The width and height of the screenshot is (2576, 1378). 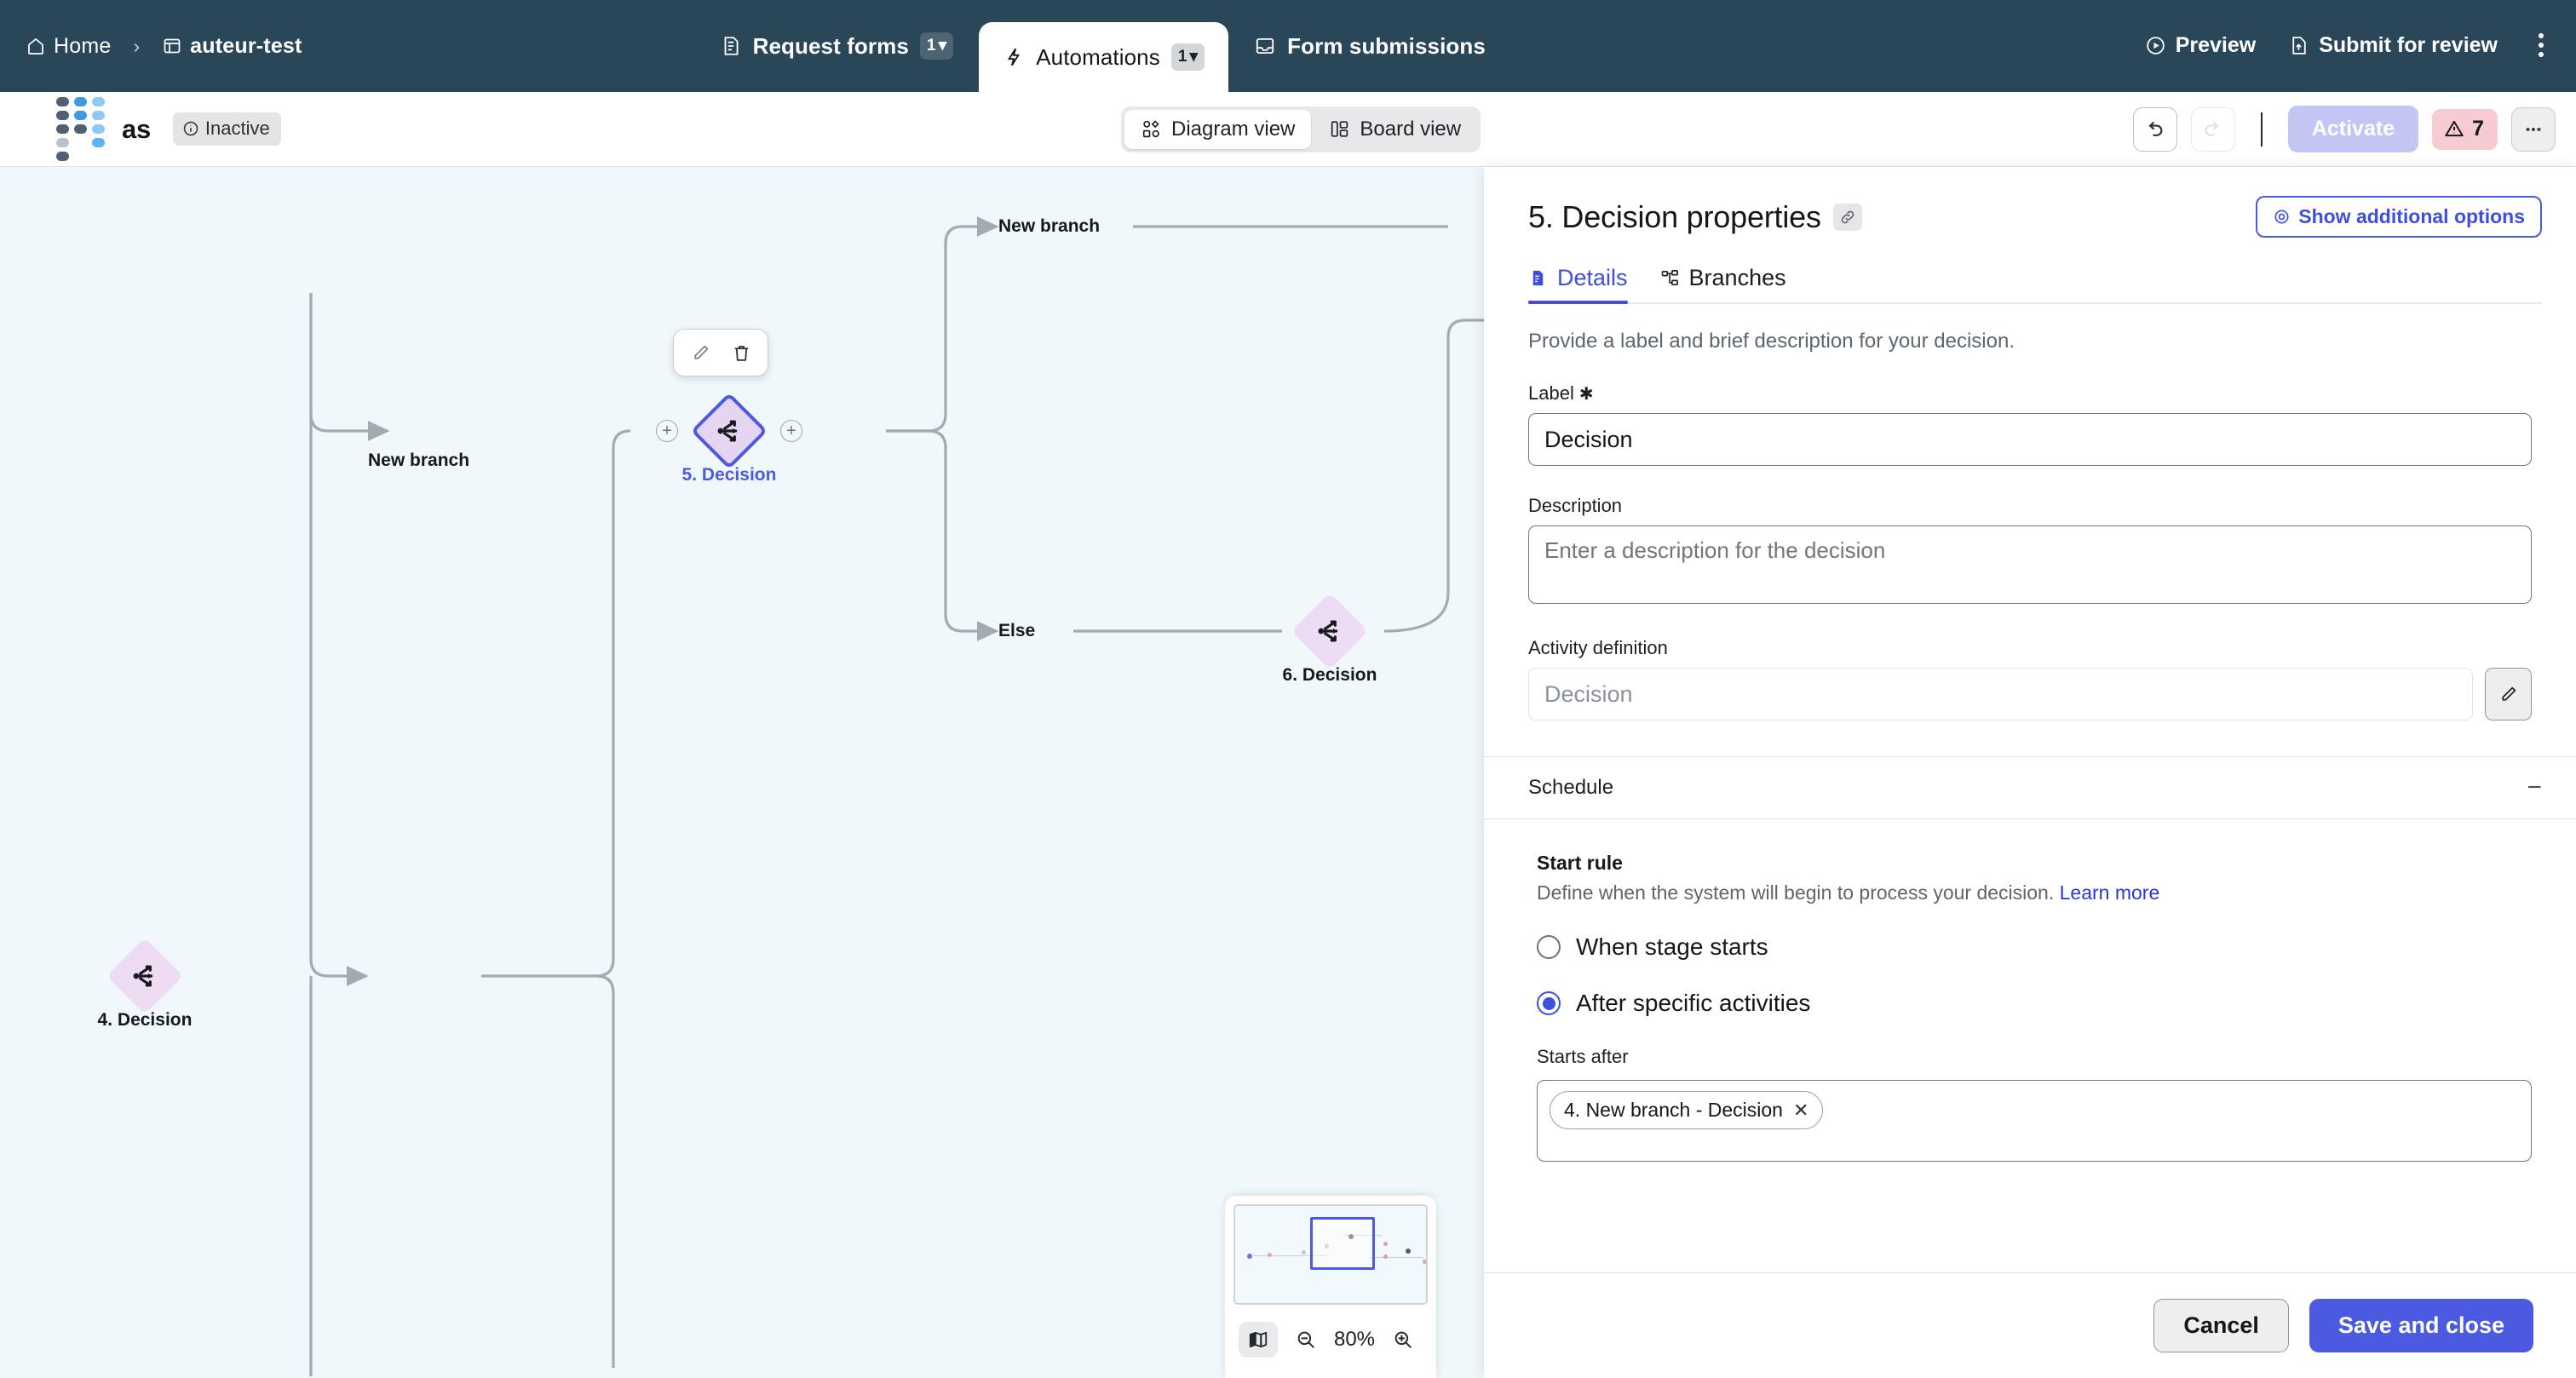 What do you see at coordinates (2508, 694) in the screenshot?
I see `pencil-icon` at bounding box center [2508, 694].